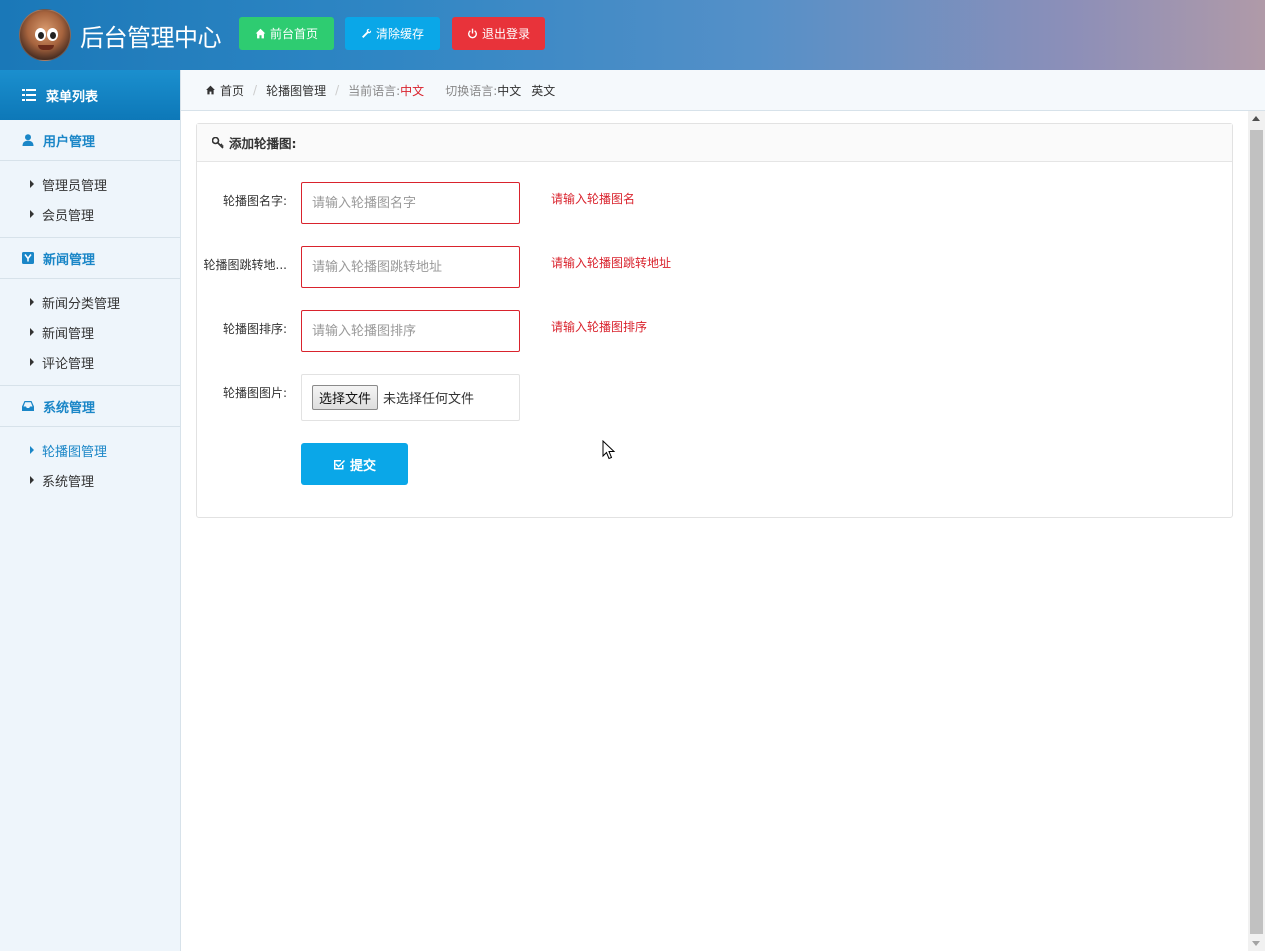  Describe the element at coordinates (296, 90) in the screenshot. I see `breadcrumb-current: 轮播图管理` at that location.